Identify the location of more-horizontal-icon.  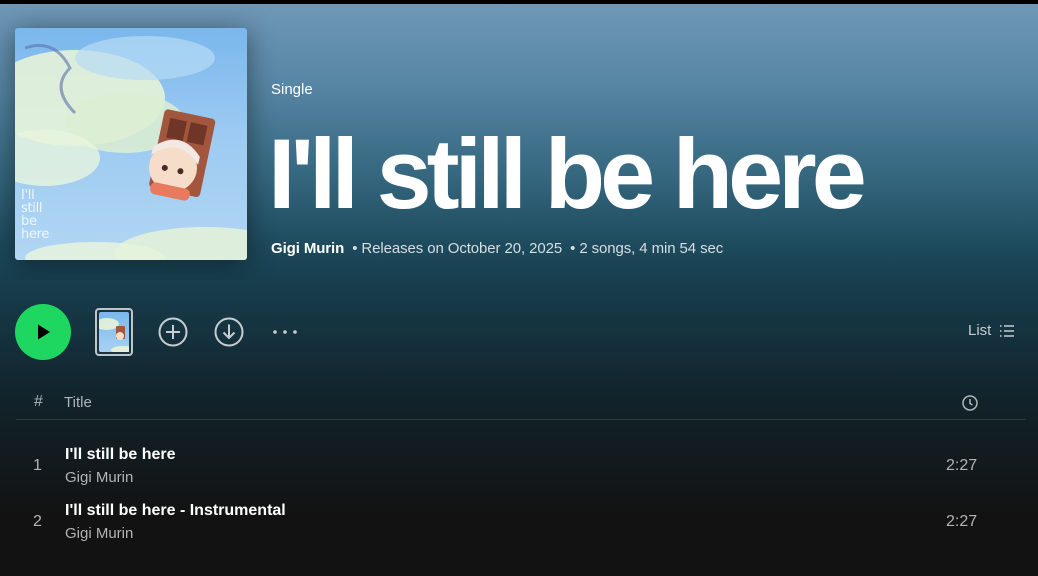
(285, 332).